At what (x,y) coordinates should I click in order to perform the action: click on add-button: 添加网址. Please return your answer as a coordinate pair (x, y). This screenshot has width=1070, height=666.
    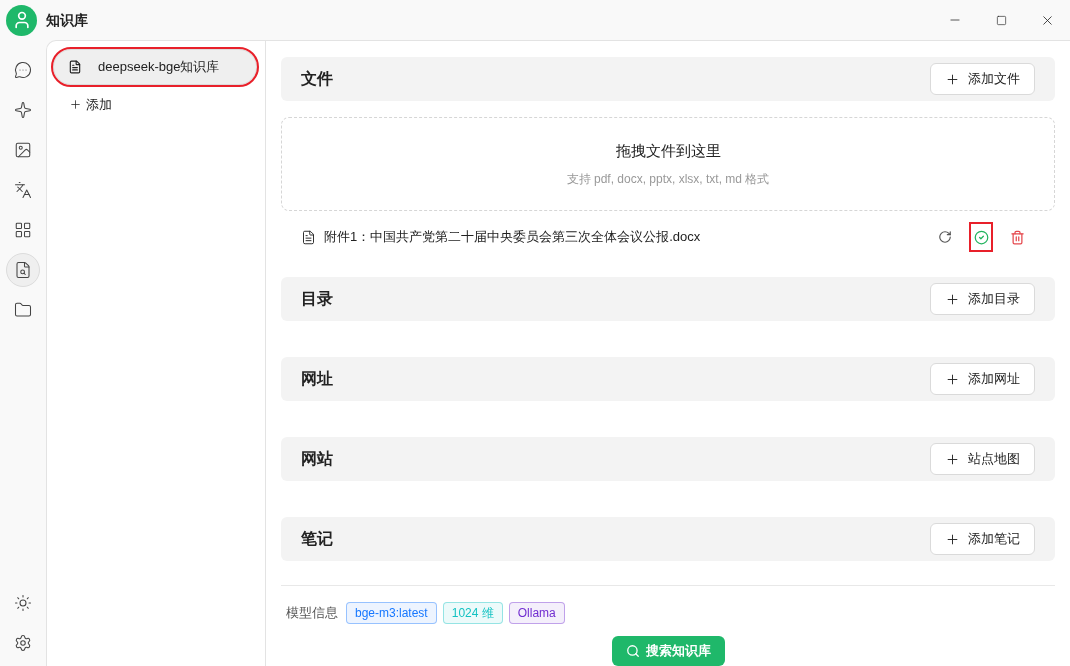
    Looking at the image, I should click on (982, 379).